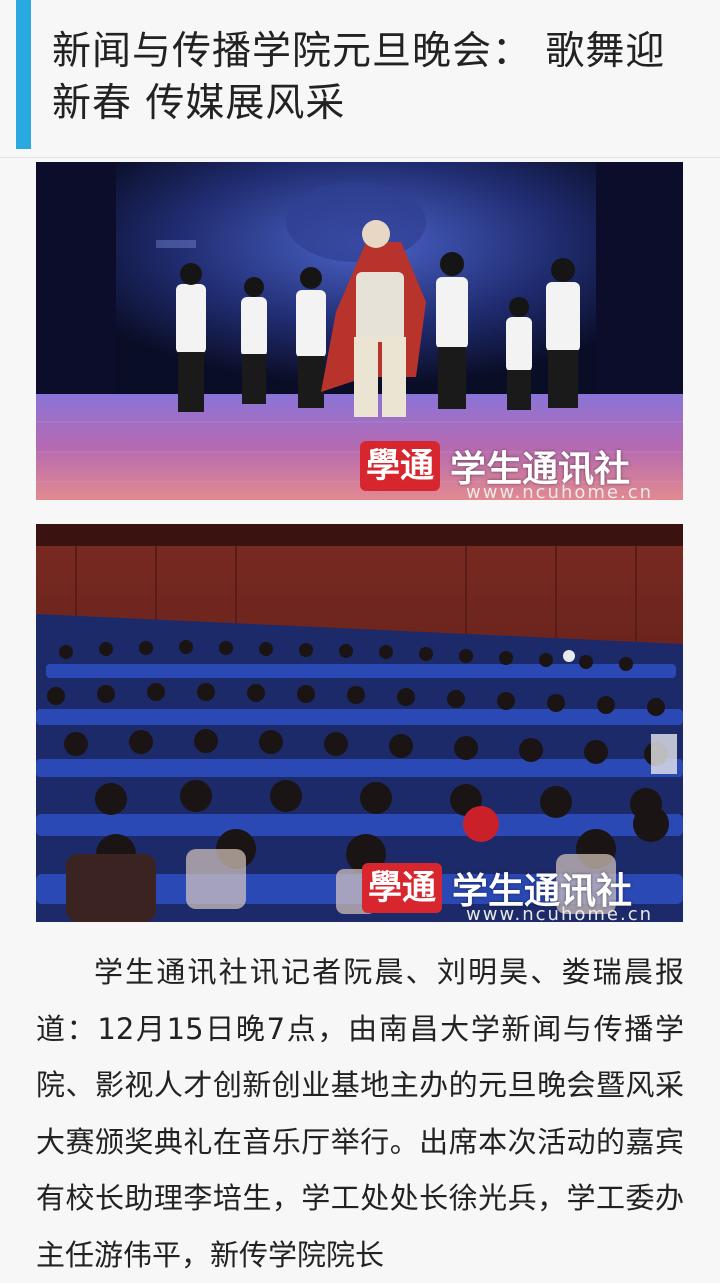 The image size is (720, 1283). I want to click on photo1-watermark-url: www.ncuhome.cn, so click(560, 491).